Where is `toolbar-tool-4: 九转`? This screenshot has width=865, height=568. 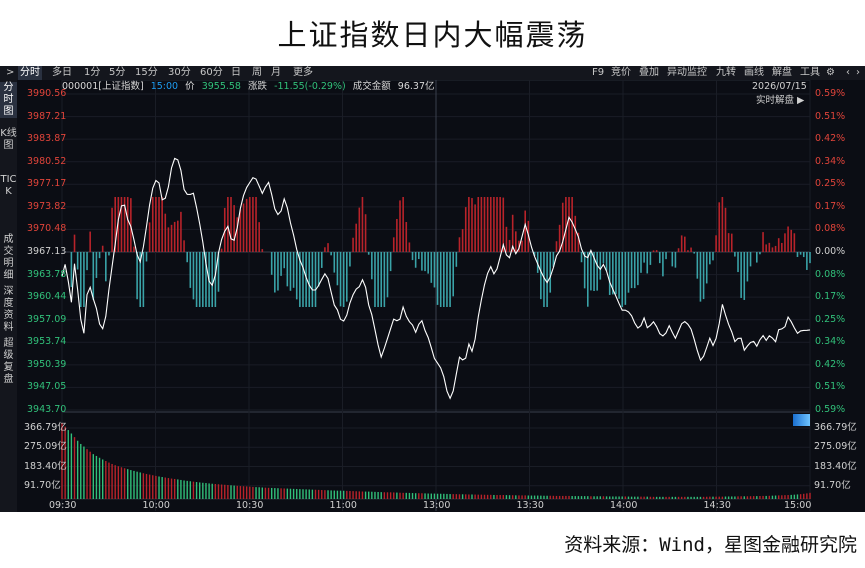 toolbar-tool-4: 九转 is located at coordinates (726, 73).